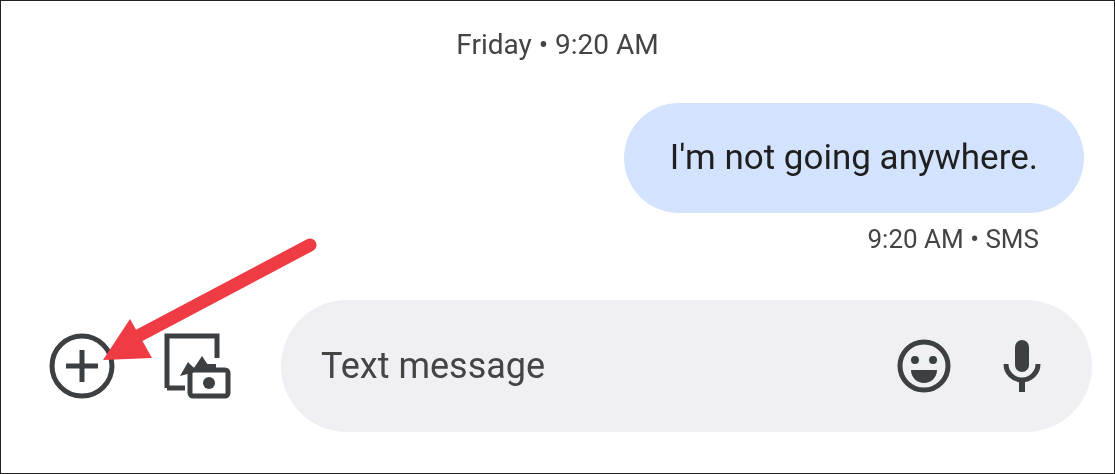 This screenshot has height=474, width=1115. I want to click on add-button, so click(82, 366).